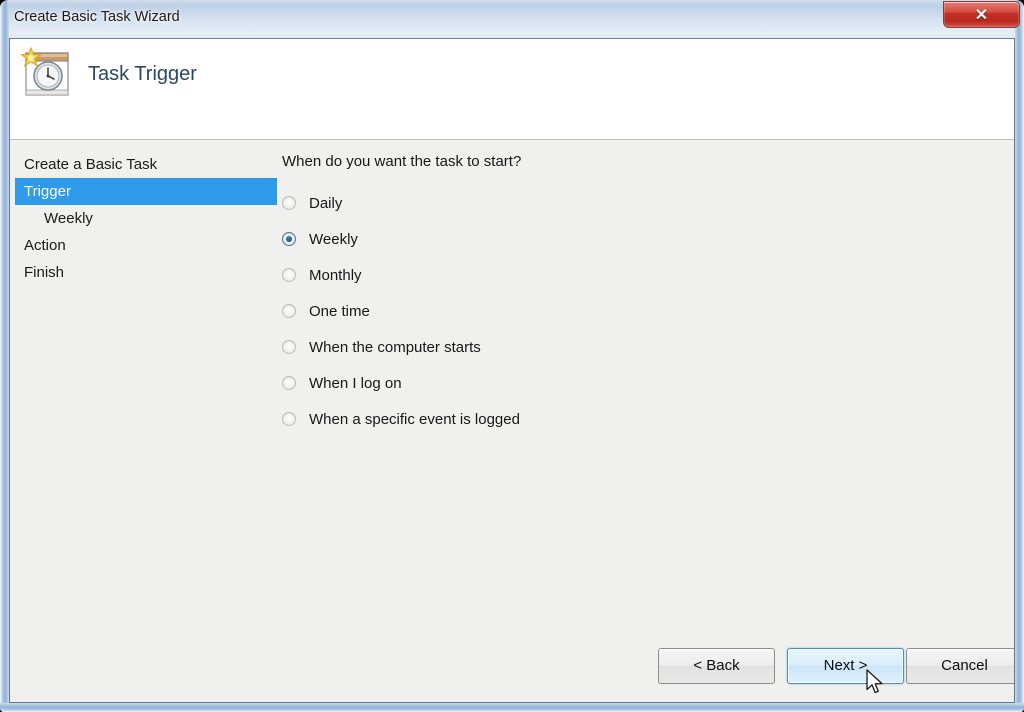 This screenshot has width=1024, height=712. Describe the element at coordinates (512, 669) in the screenshot. I see `dialog-footer: < Back Next > Cancel` at that location.